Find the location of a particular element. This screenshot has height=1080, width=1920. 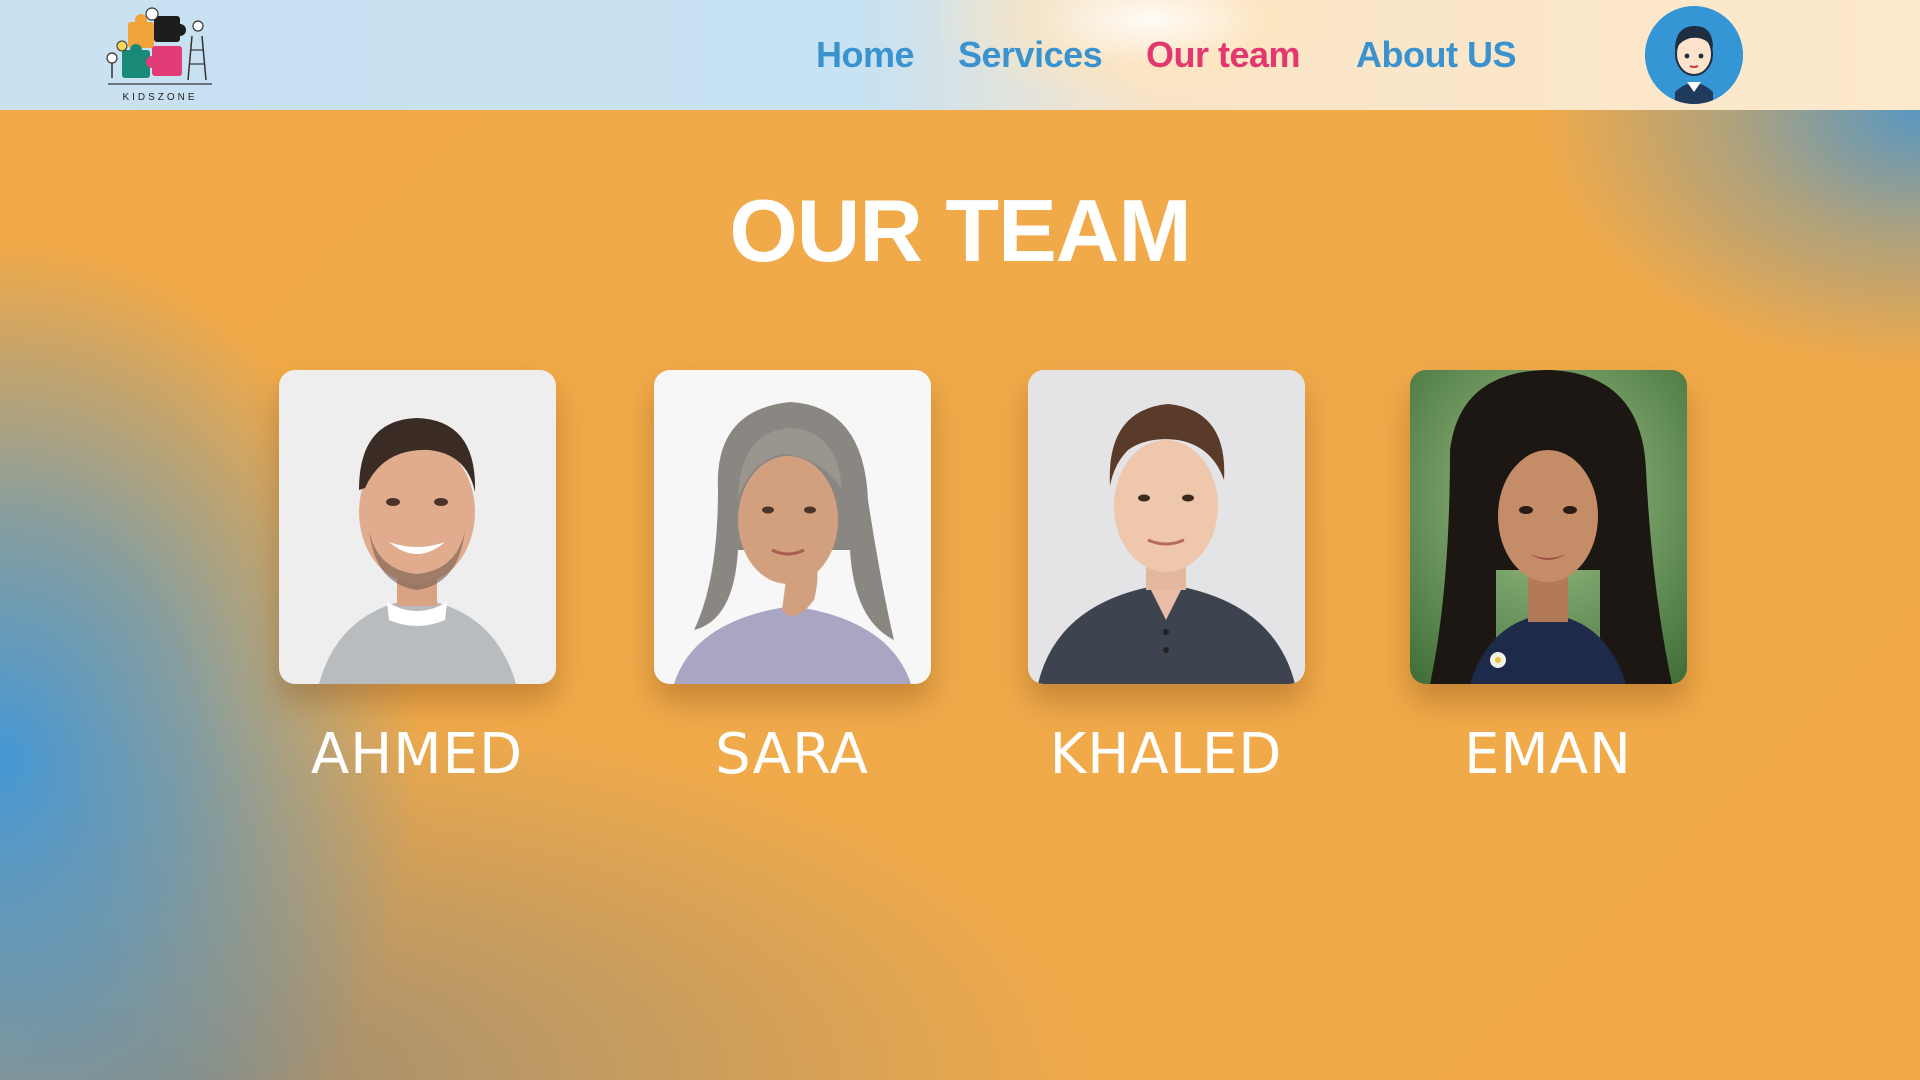

user-avatar is located at coordinates (1694, 55).